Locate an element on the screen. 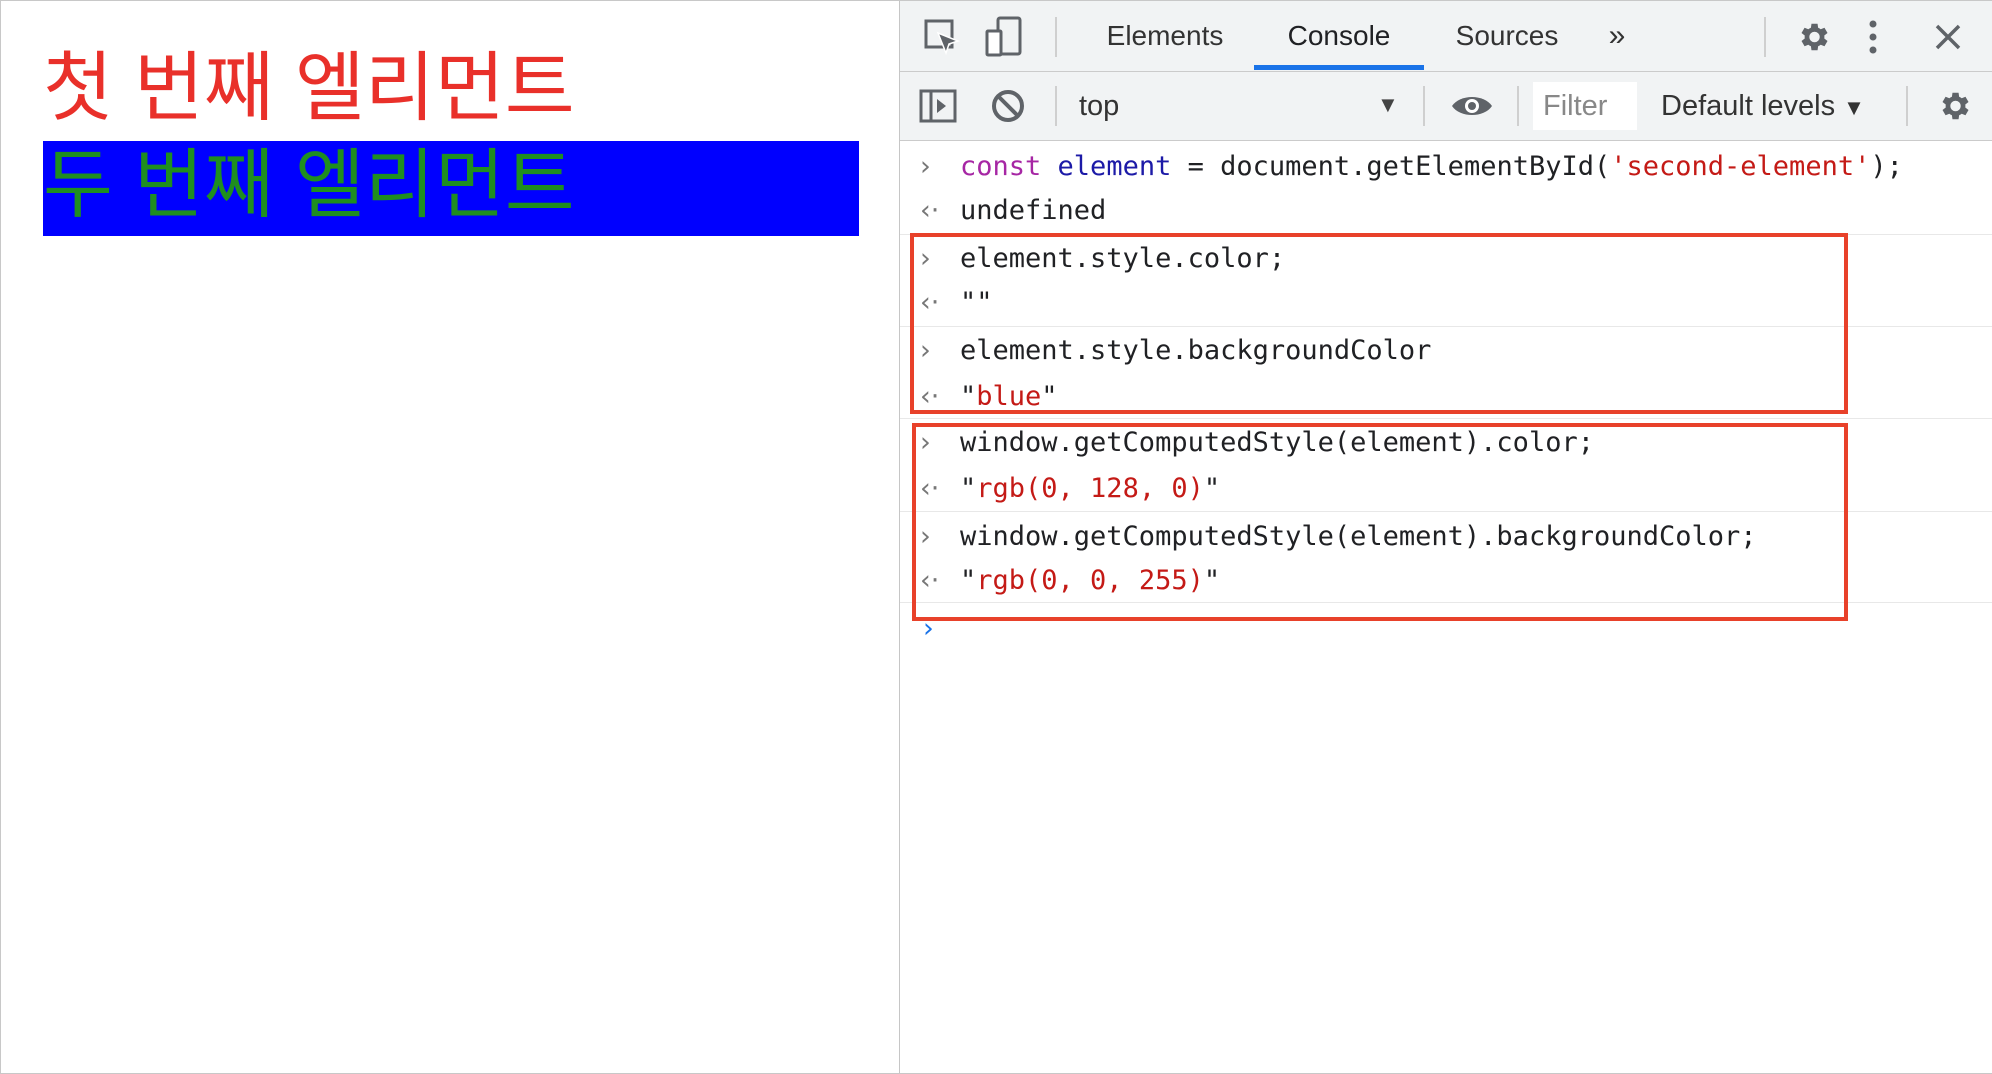 The image size is (1992, 1074). console-output-text: undefined is located at coordinates (1033, 210).